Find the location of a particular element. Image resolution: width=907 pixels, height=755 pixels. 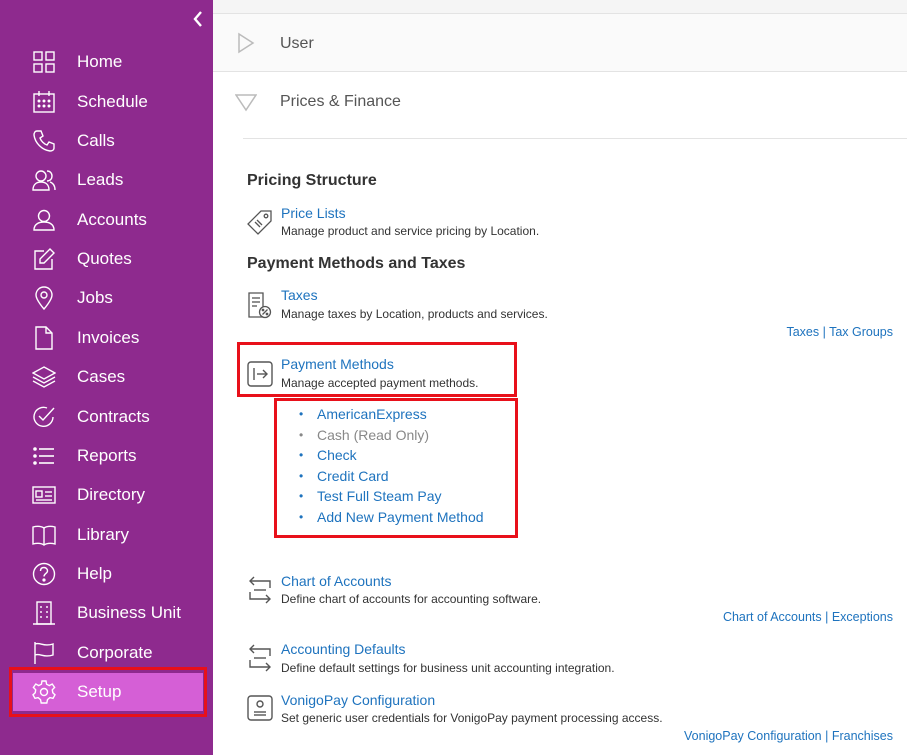

sidebar-item-accounts: Accounts is located at coordinates (106, 220).